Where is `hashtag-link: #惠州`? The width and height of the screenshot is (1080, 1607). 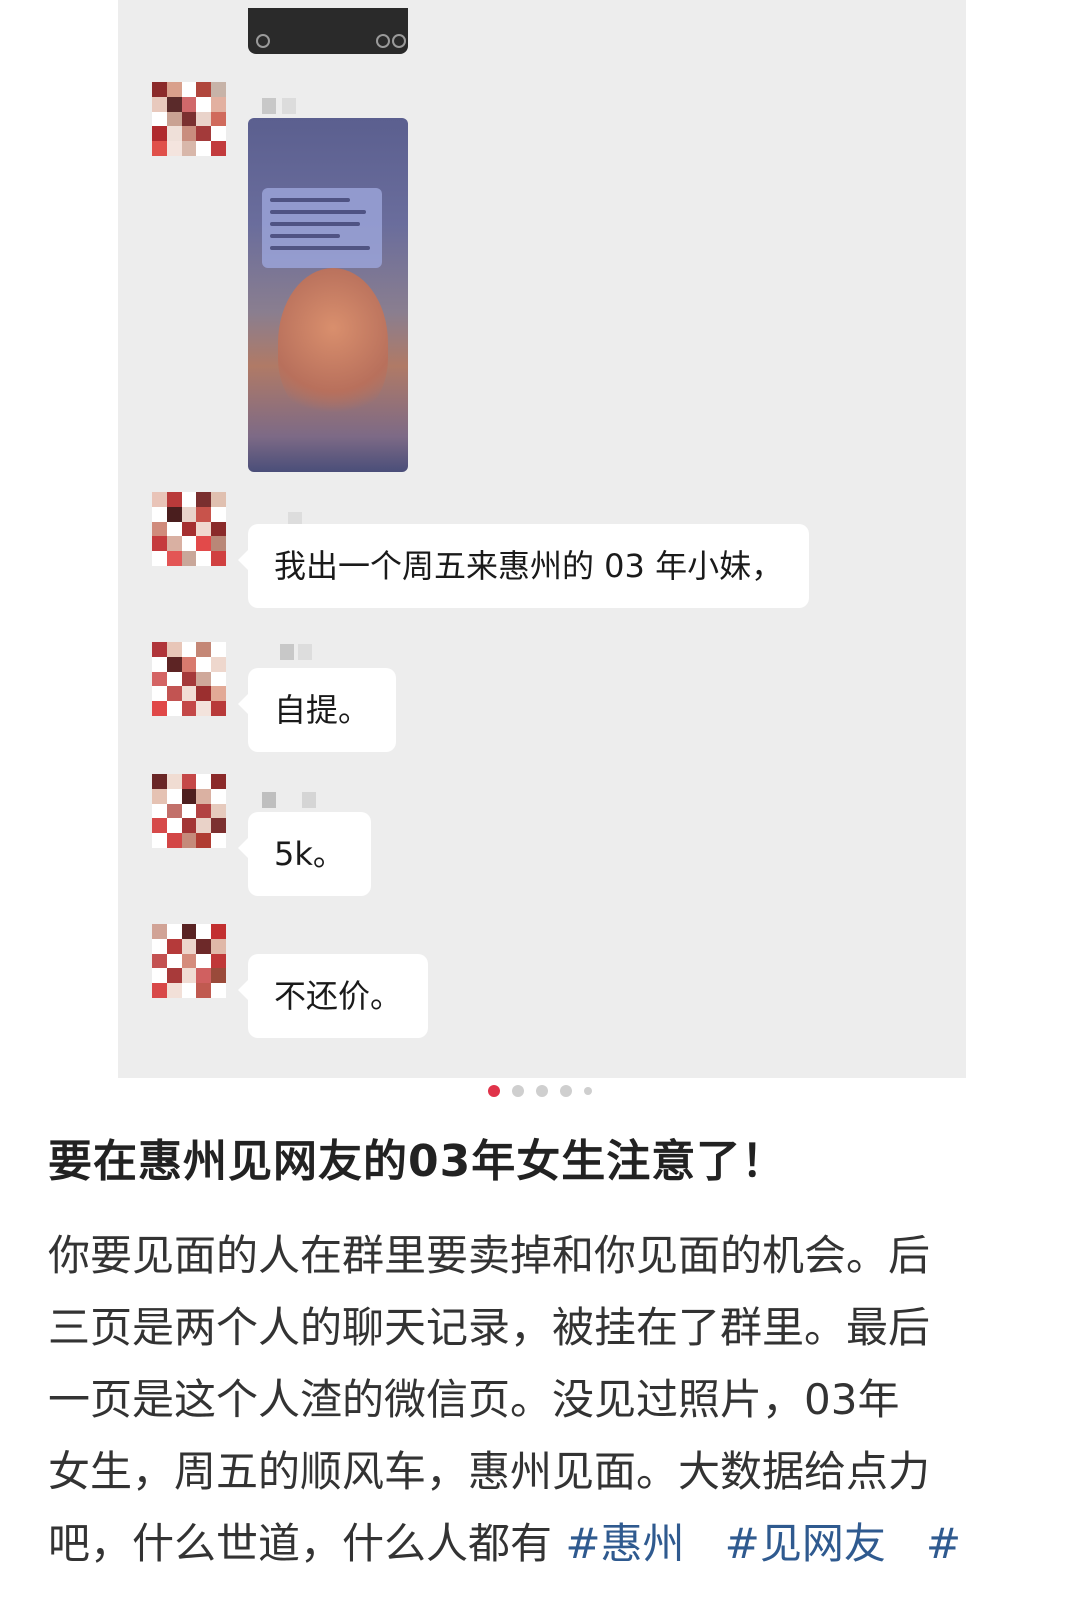 hashtag-link: #惠州 is located at coordinates (624, 1543).